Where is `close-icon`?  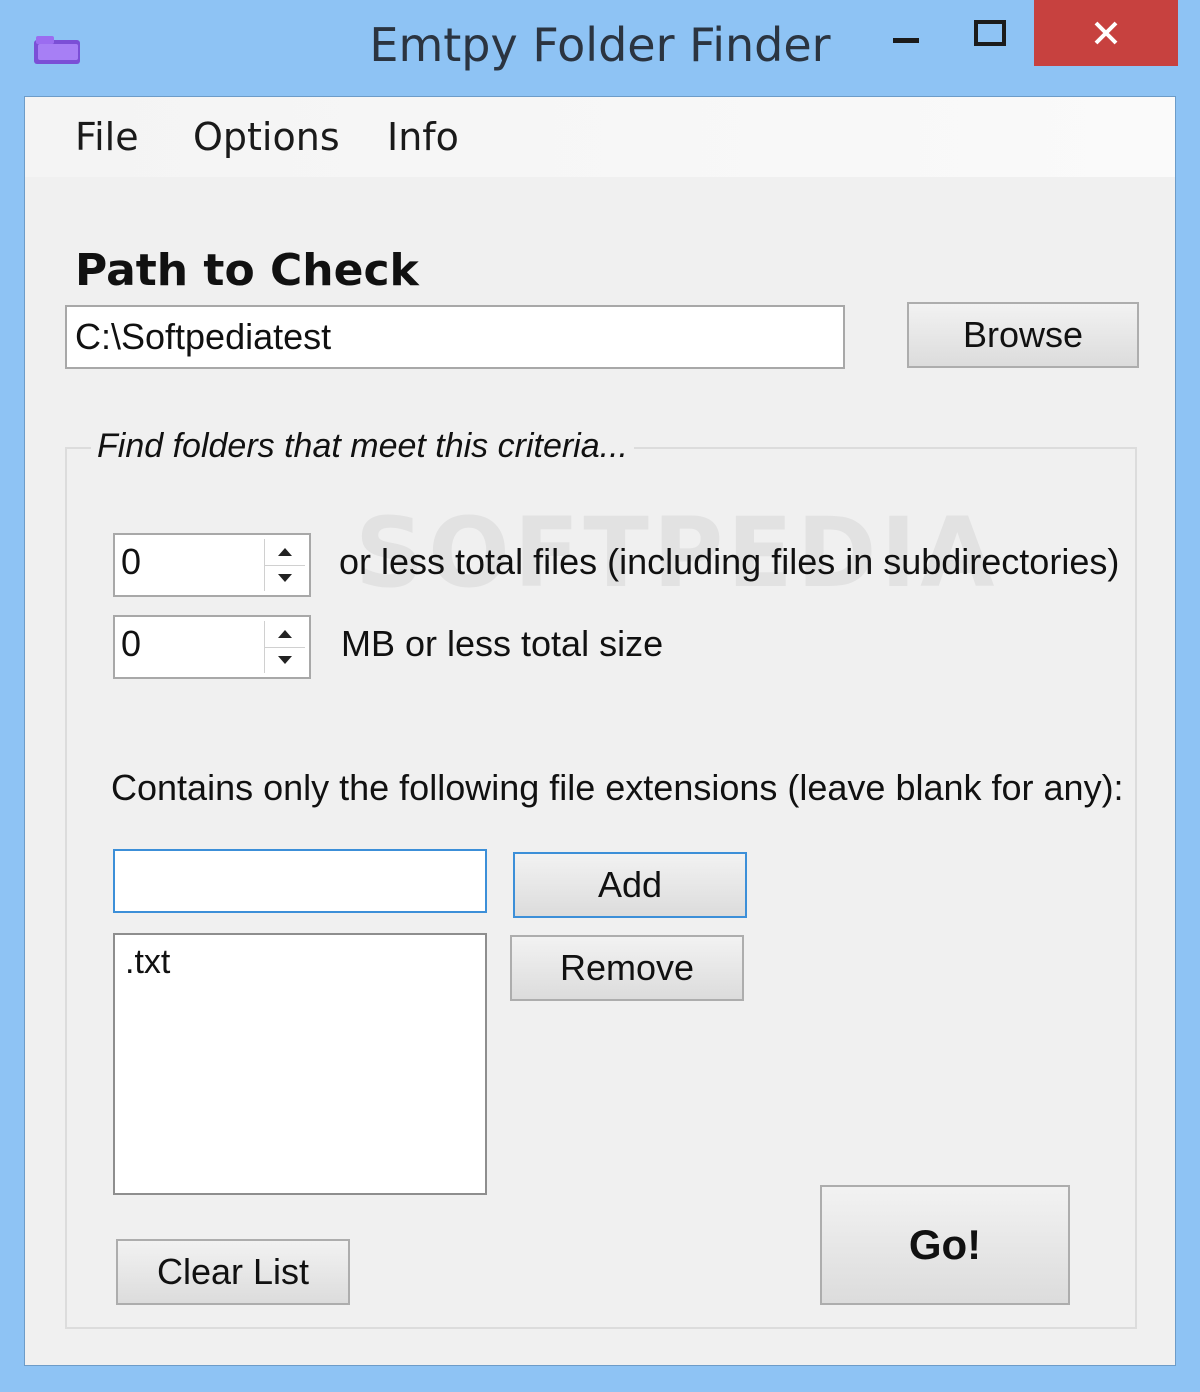
close-icon is located at coordinates (1106, 33).